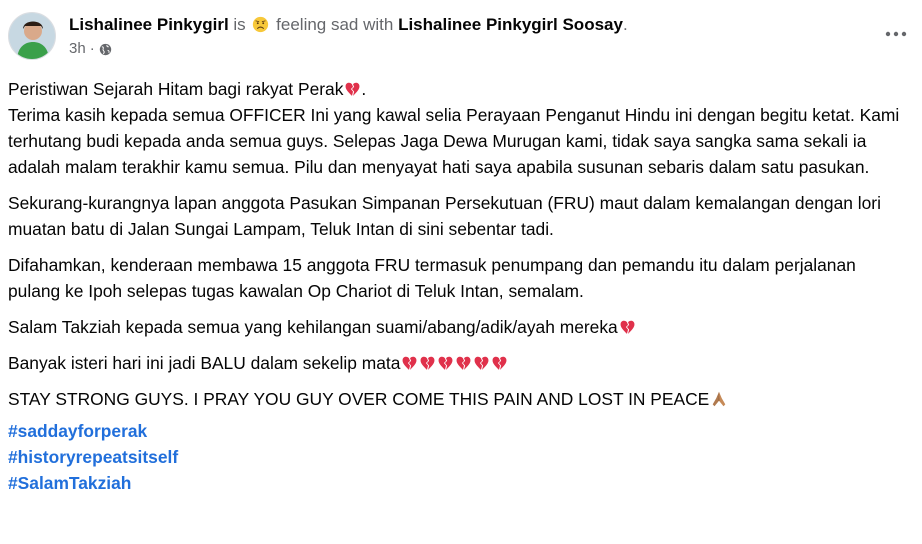 The height and width of the screenshot is (544, 922). Describe the element at coordinates (471, 49) in the screenshot. I see `post-meta: 3h ·` at that location.